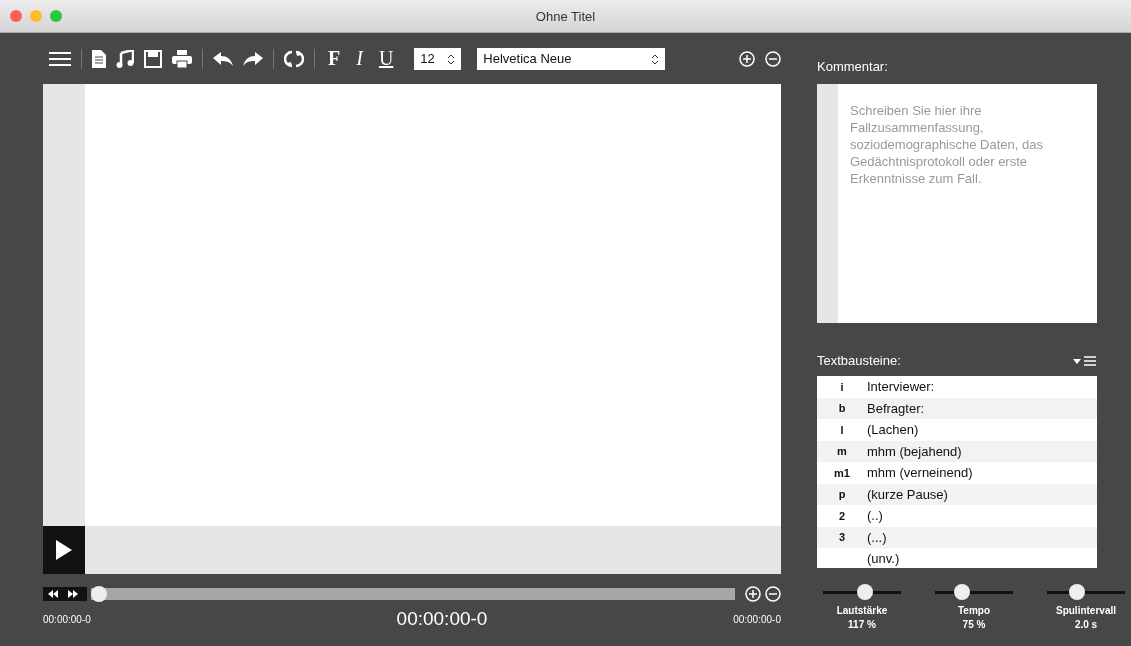 Image resolution: width=1131 pixels, height=646 pixels. What do you see at coordinates (957, 494) in the screenshot?
I see `snippet-row: p (kurze Pause)` at bounding box center [957, 494].